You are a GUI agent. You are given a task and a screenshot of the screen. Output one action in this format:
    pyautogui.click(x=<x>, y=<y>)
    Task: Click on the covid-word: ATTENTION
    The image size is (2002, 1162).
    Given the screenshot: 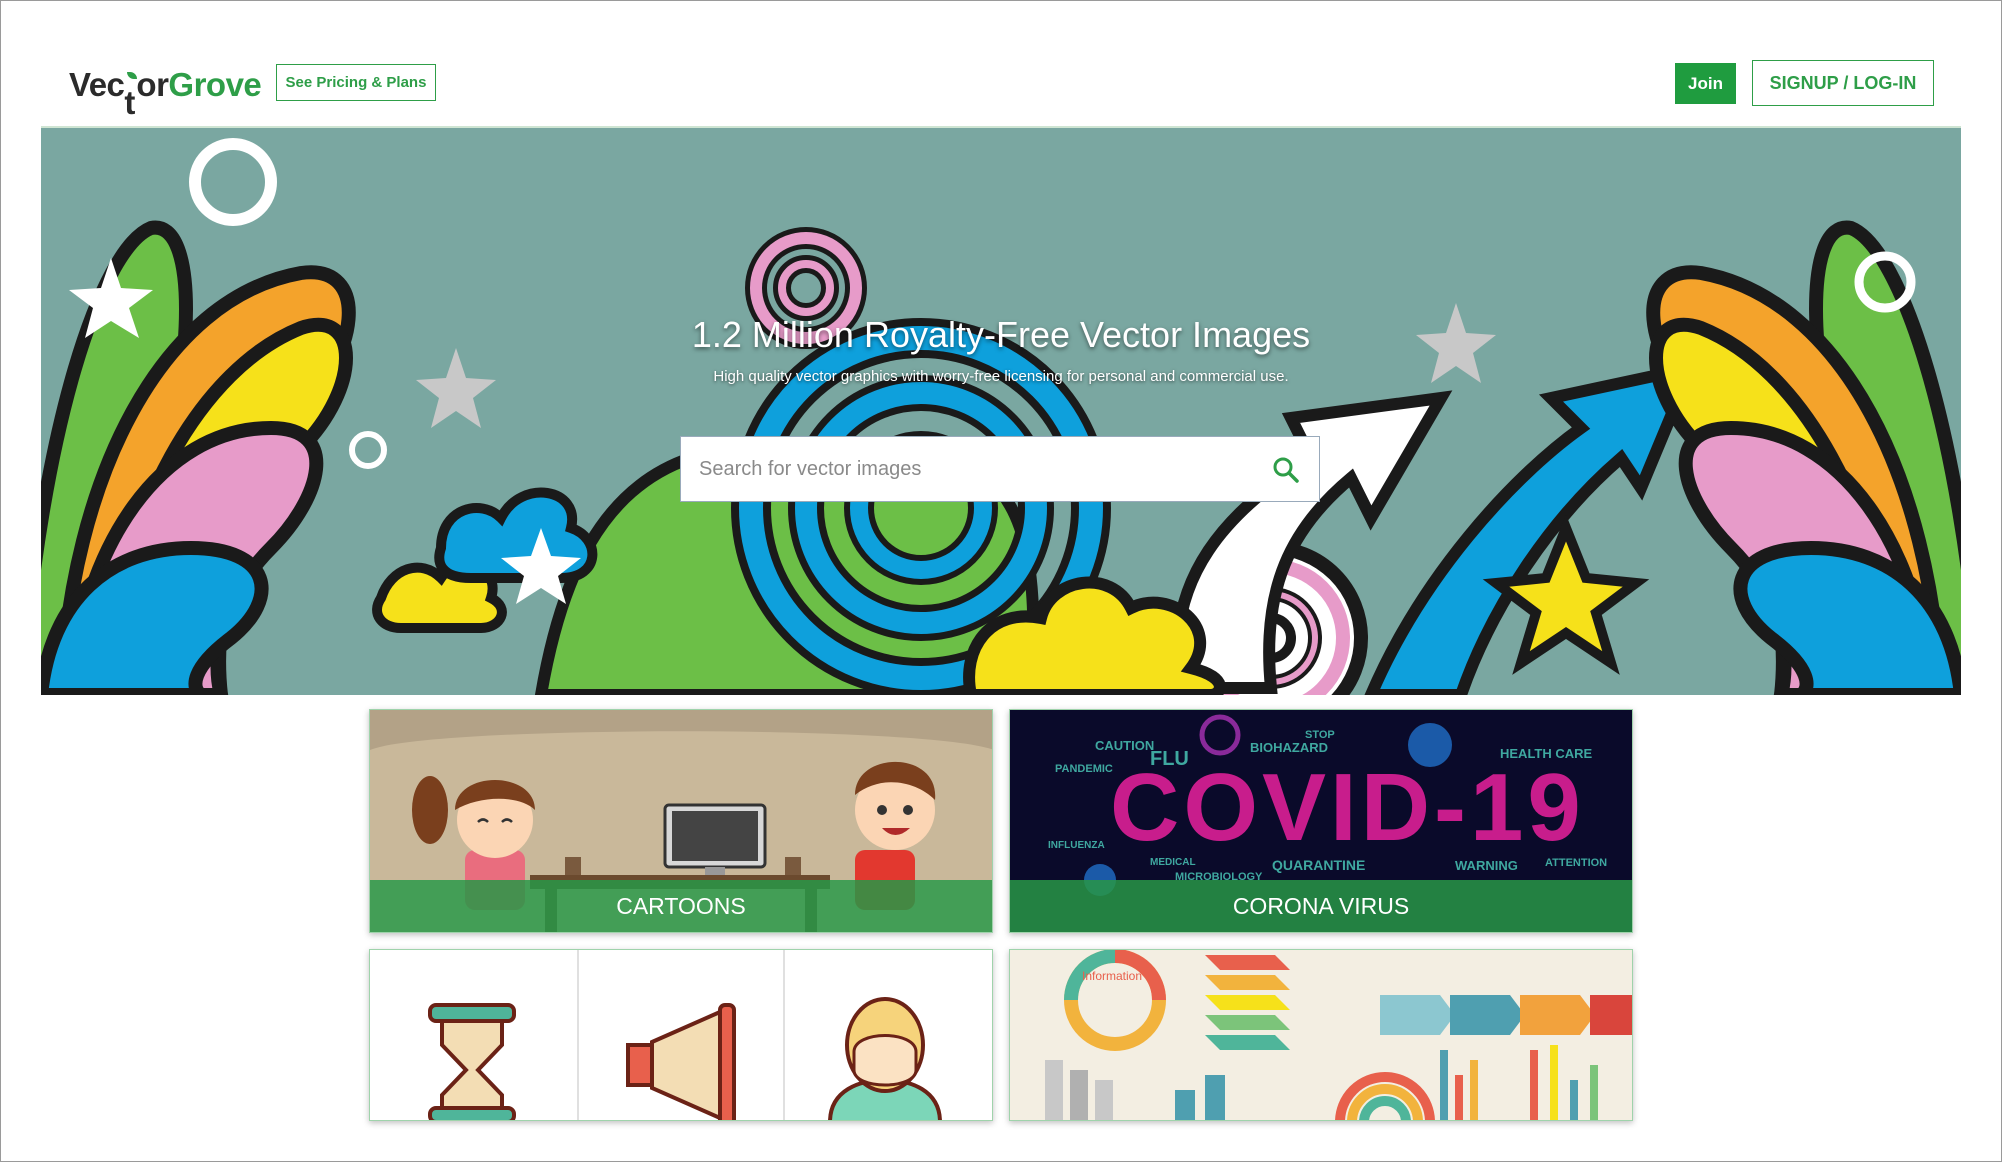 What is the action you would take?
    pyautogui.click(x=1576, y=863)
    